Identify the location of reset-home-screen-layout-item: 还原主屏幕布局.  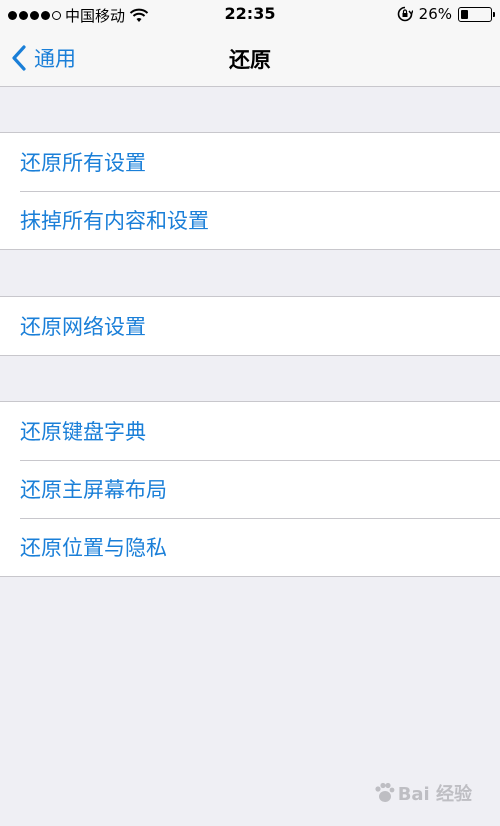
(250, 489).